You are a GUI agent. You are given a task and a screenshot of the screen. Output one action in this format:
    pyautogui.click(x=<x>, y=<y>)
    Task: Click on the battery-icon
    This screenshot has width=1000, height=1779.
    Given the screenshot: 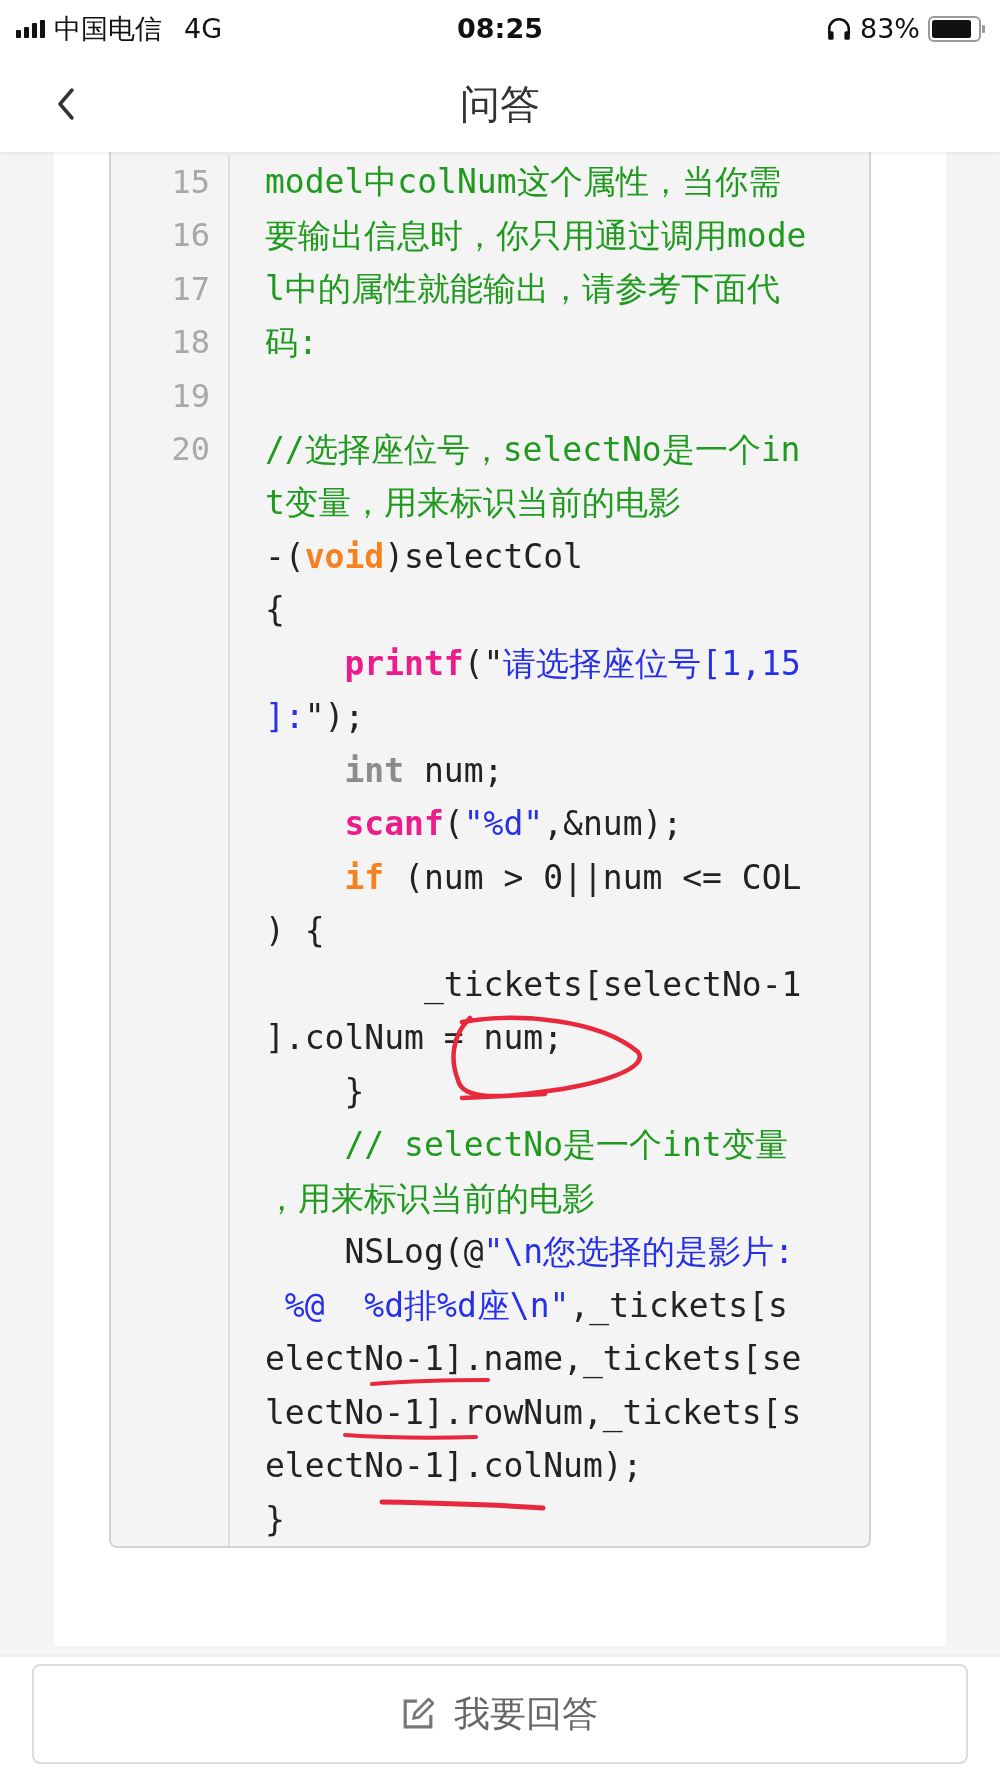 What is the action you would take?
    pyautogui.click(x=957, y=28)
    